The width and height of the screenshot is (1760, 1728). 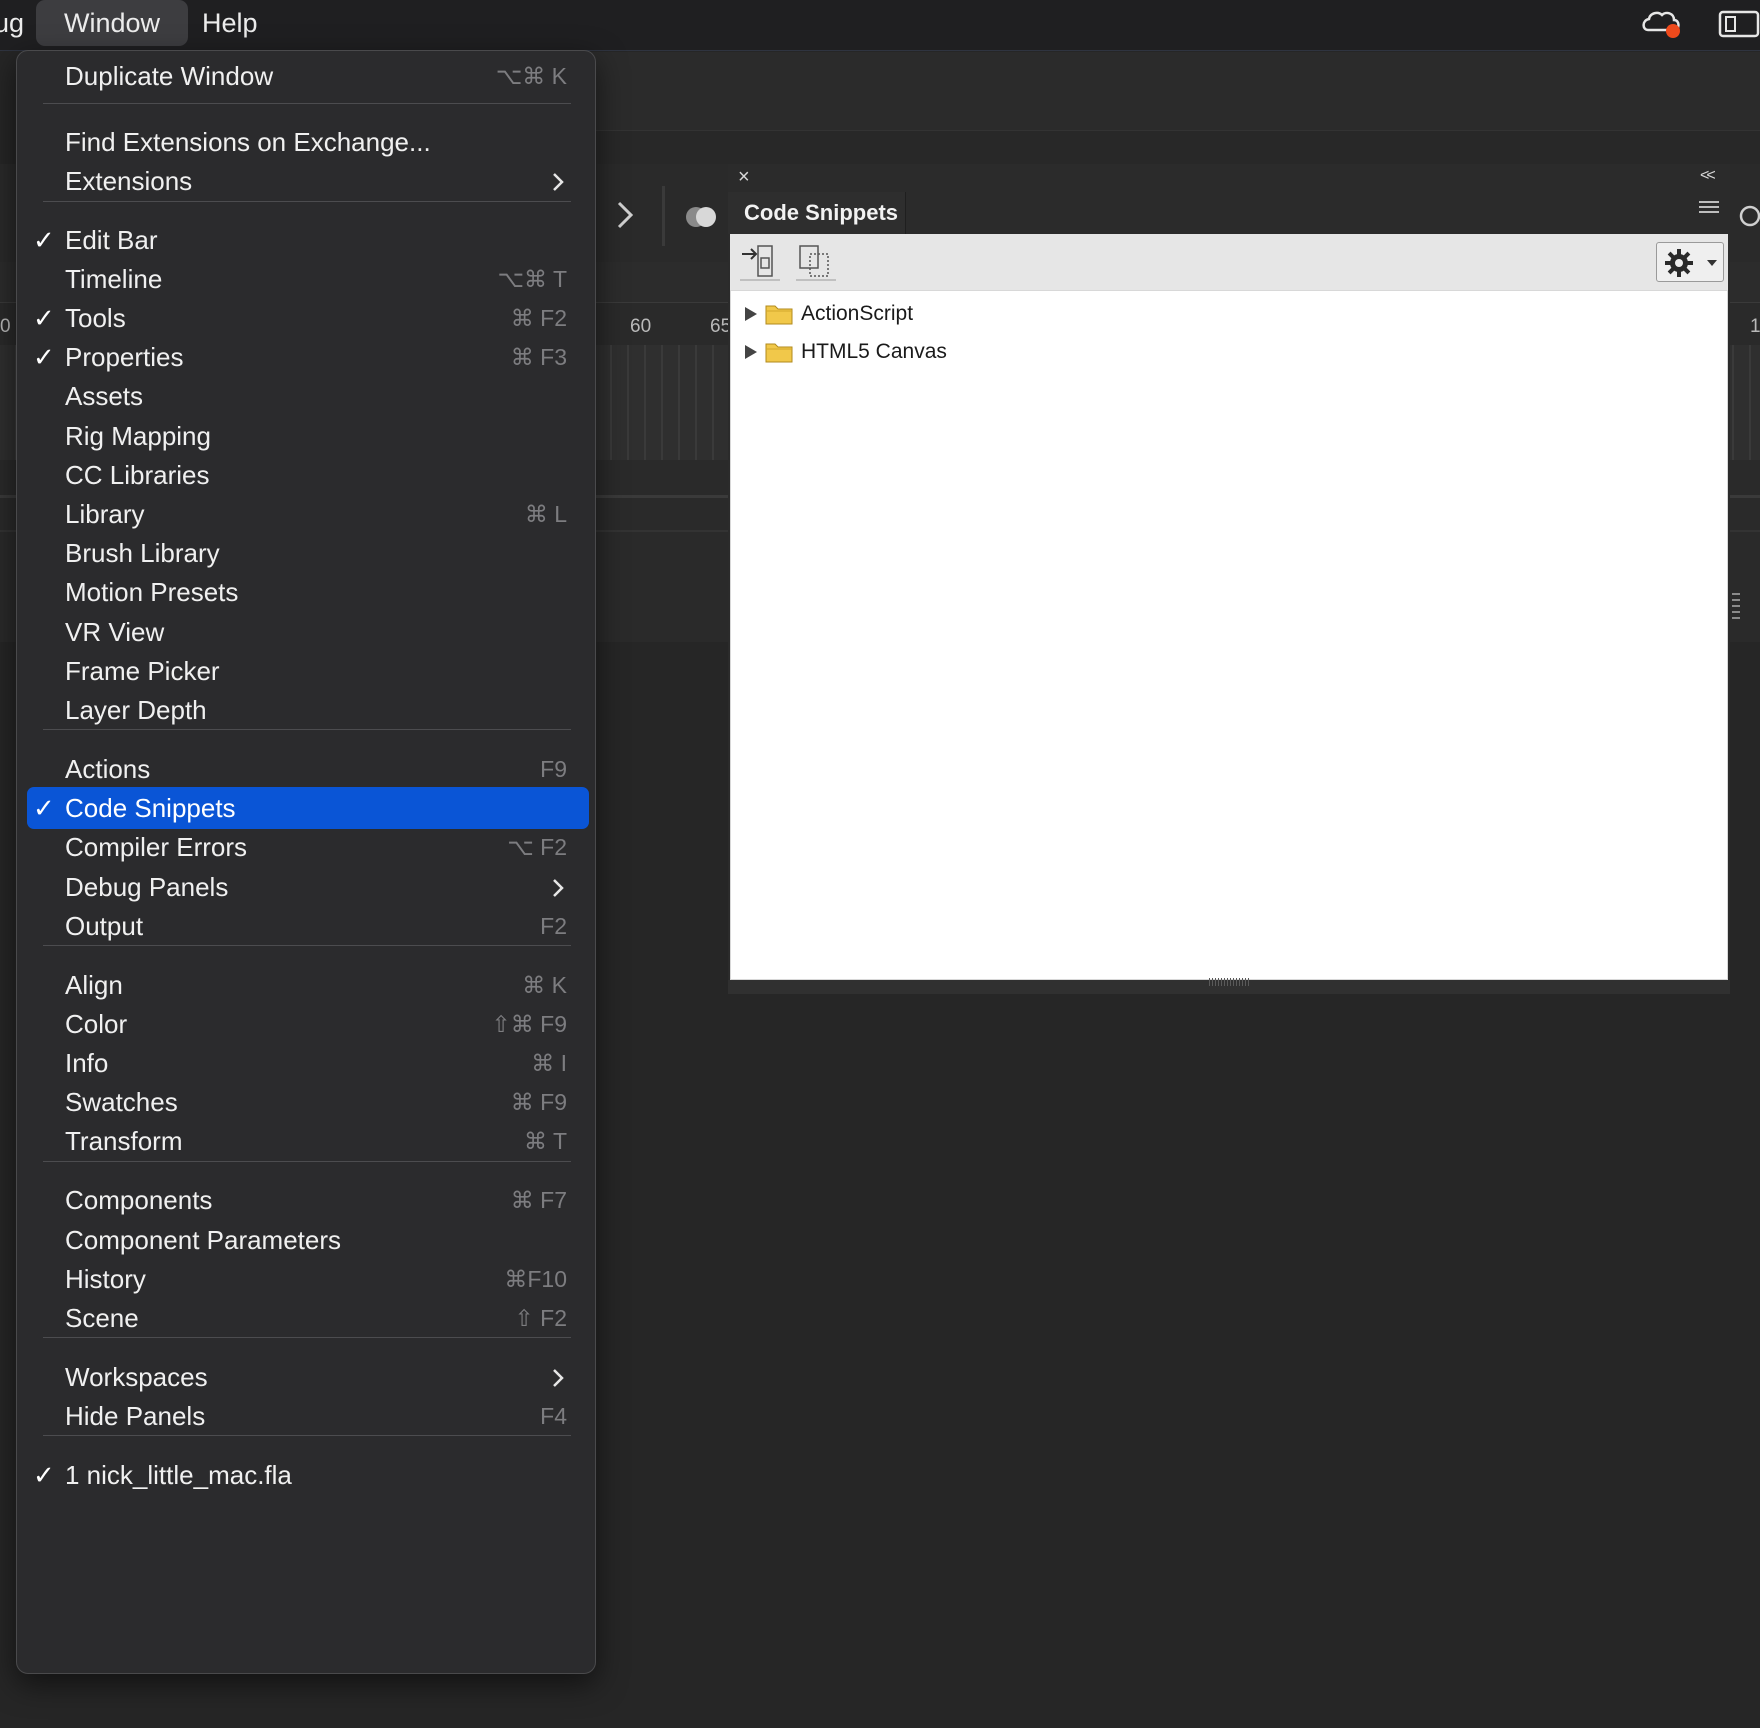 I want to click on menu-item-swatches: Swatches ⌘ F9, so click(x=308, y=1102).